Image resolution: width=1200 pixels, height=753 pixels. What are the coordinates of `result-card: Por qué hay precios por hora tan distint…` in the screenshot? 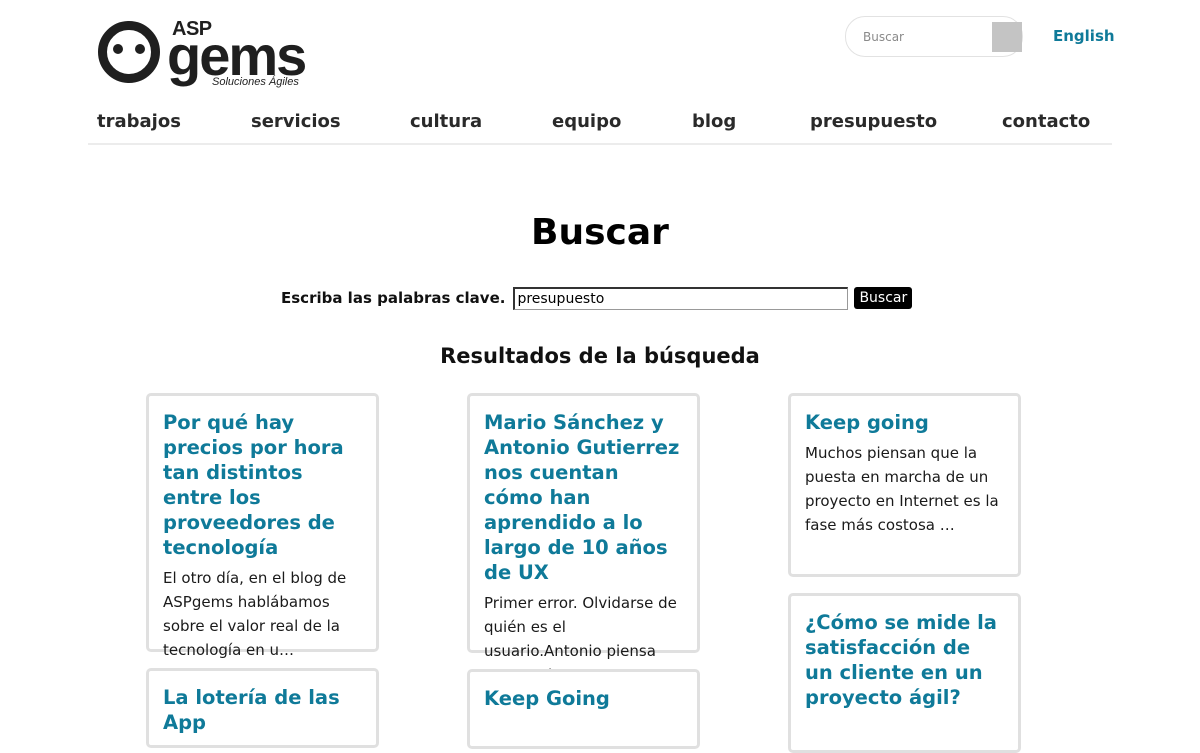 It's located at (262, 526).